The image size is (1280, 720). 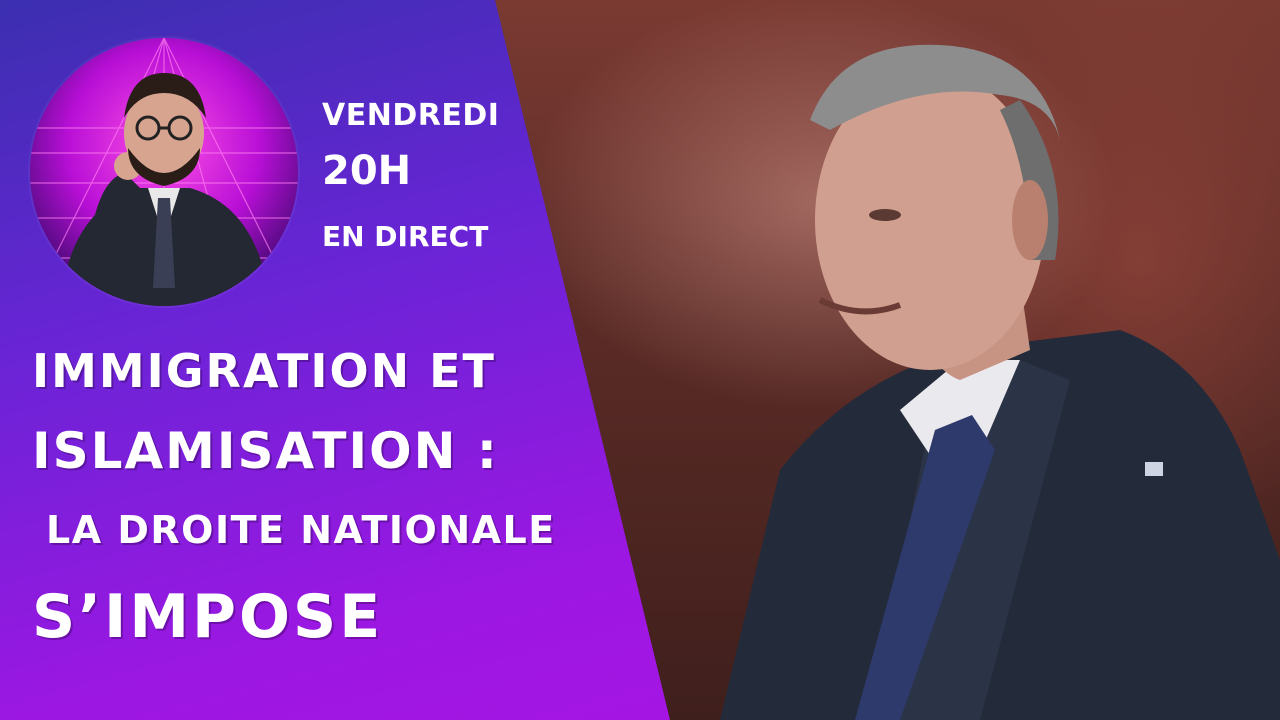 I want to click on headline-line-4: S’IMPOSE, so click(x=208, y=617).